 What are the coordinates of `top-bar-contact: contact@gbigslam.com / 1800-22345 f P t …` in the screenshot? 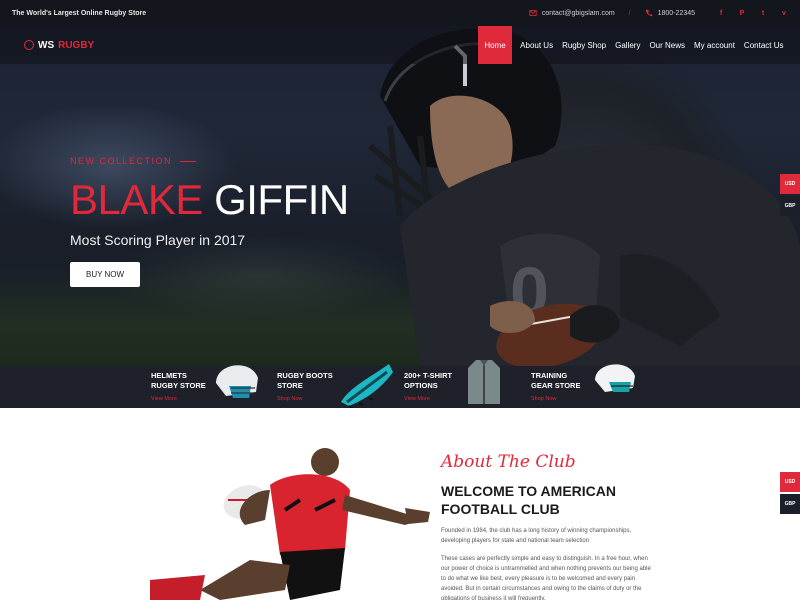 It's located at (658, 13).